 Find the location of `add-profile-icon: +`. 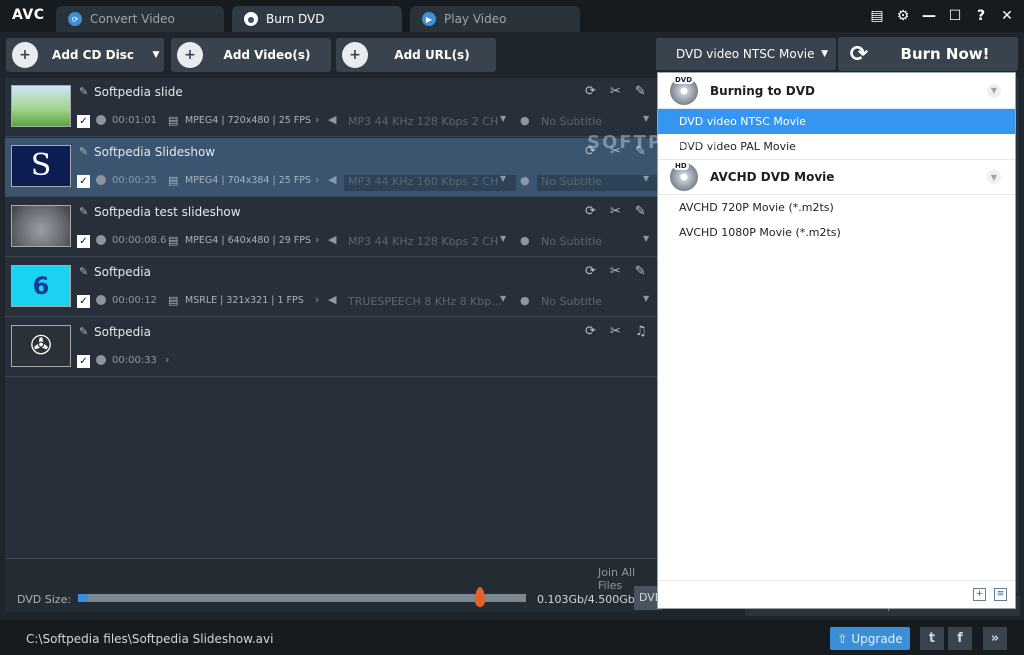

add-profile-icon: + is located at coordinates (979, 594).